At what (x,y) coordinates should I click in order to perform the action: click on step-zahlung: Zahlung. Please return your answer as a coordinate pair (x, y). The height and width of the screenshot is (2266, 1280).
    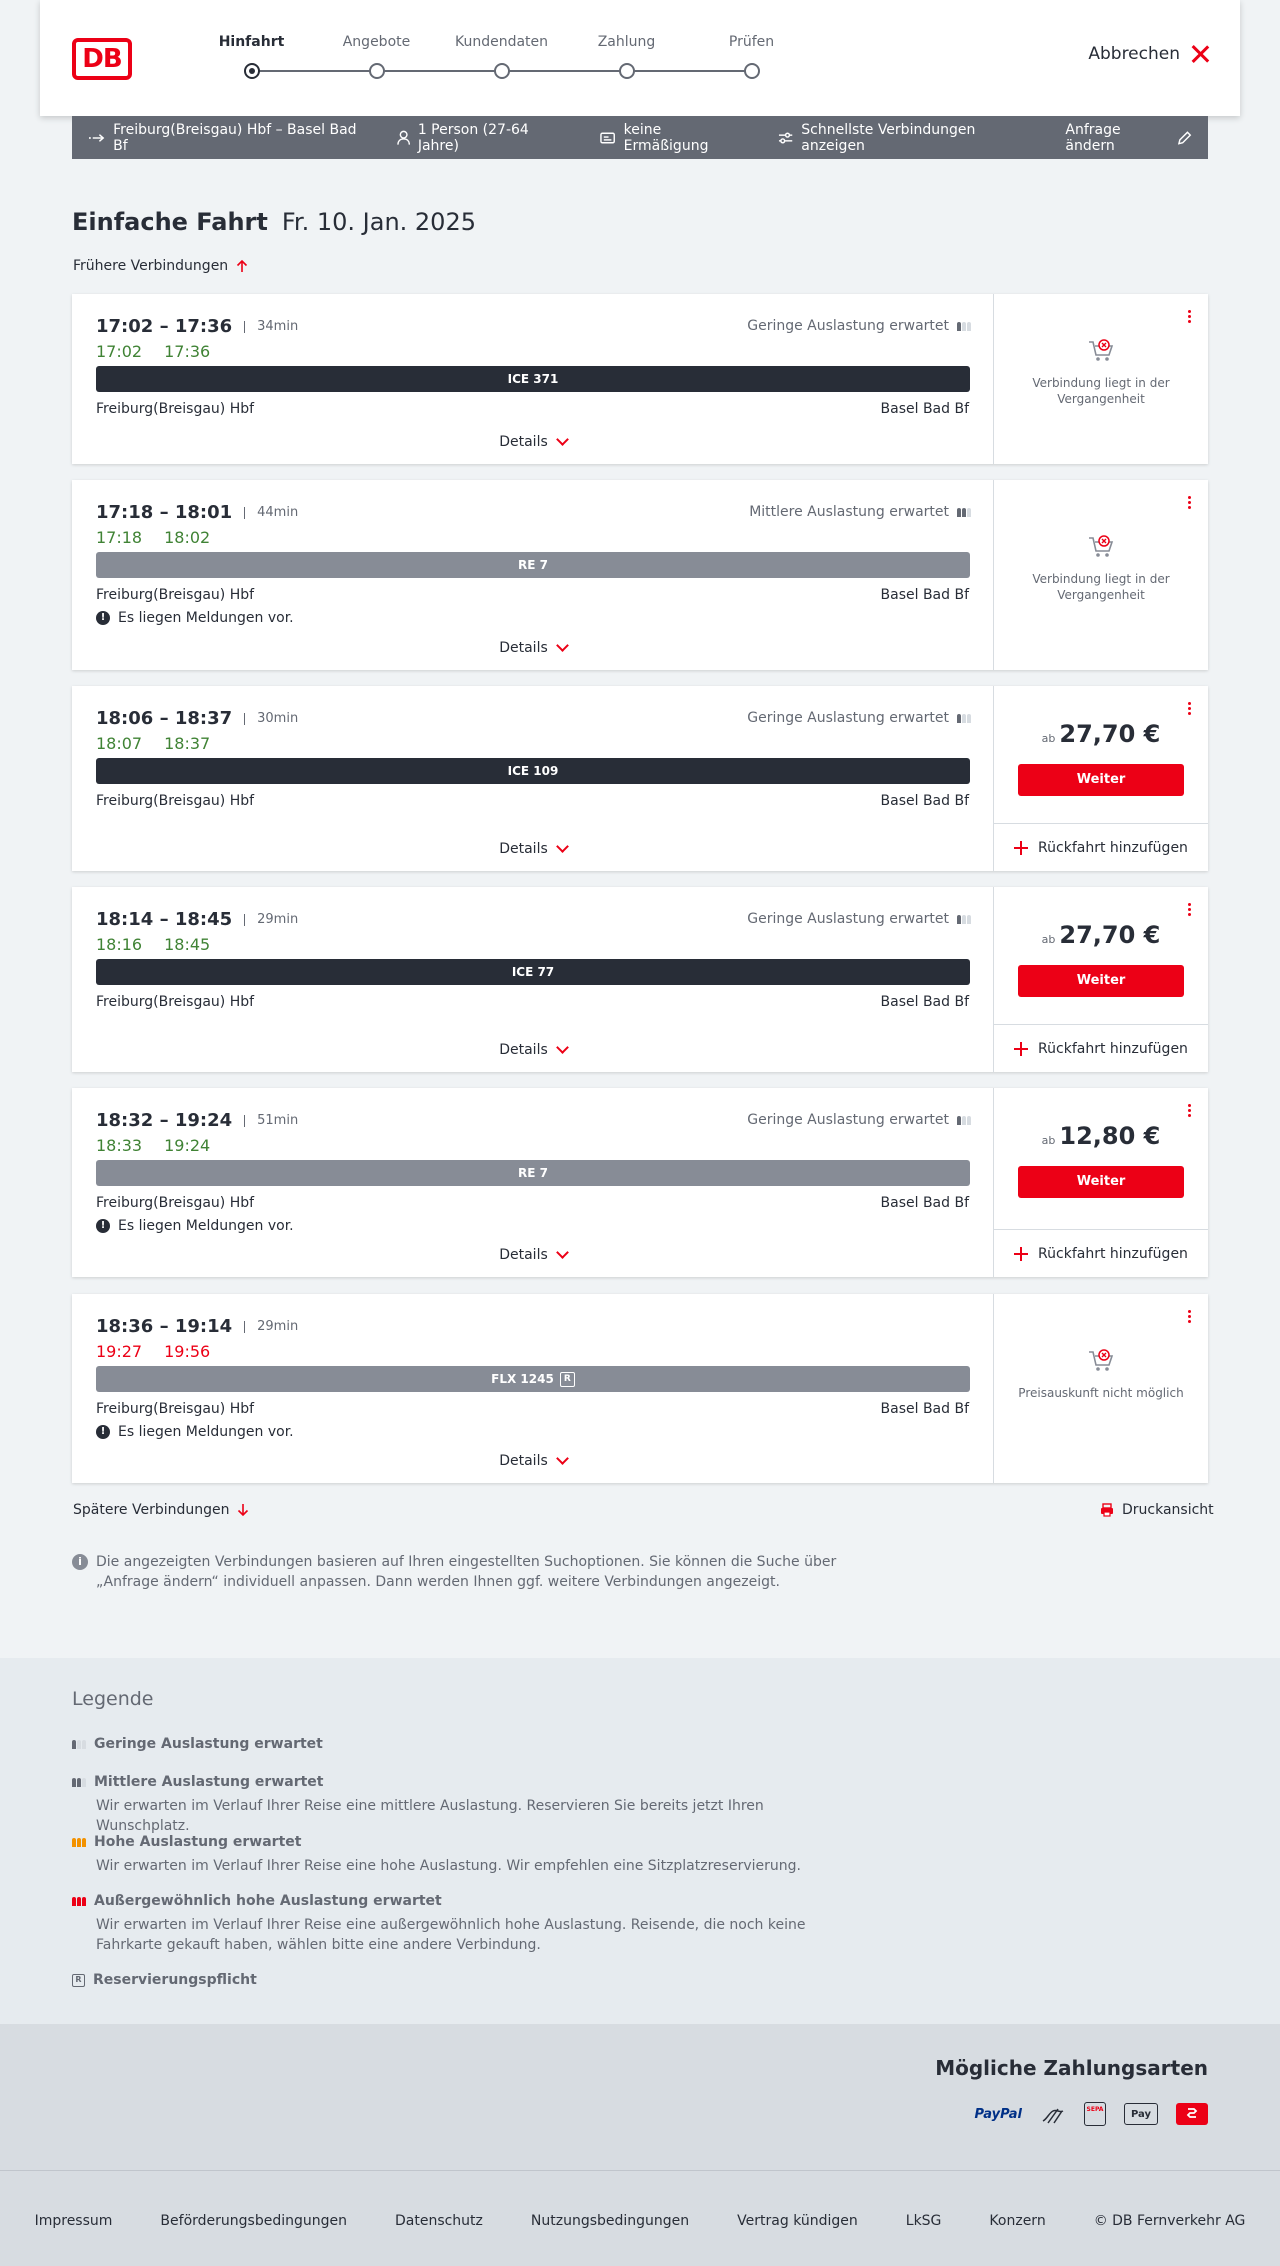
    Looking at the image, I should click on (626, 56).